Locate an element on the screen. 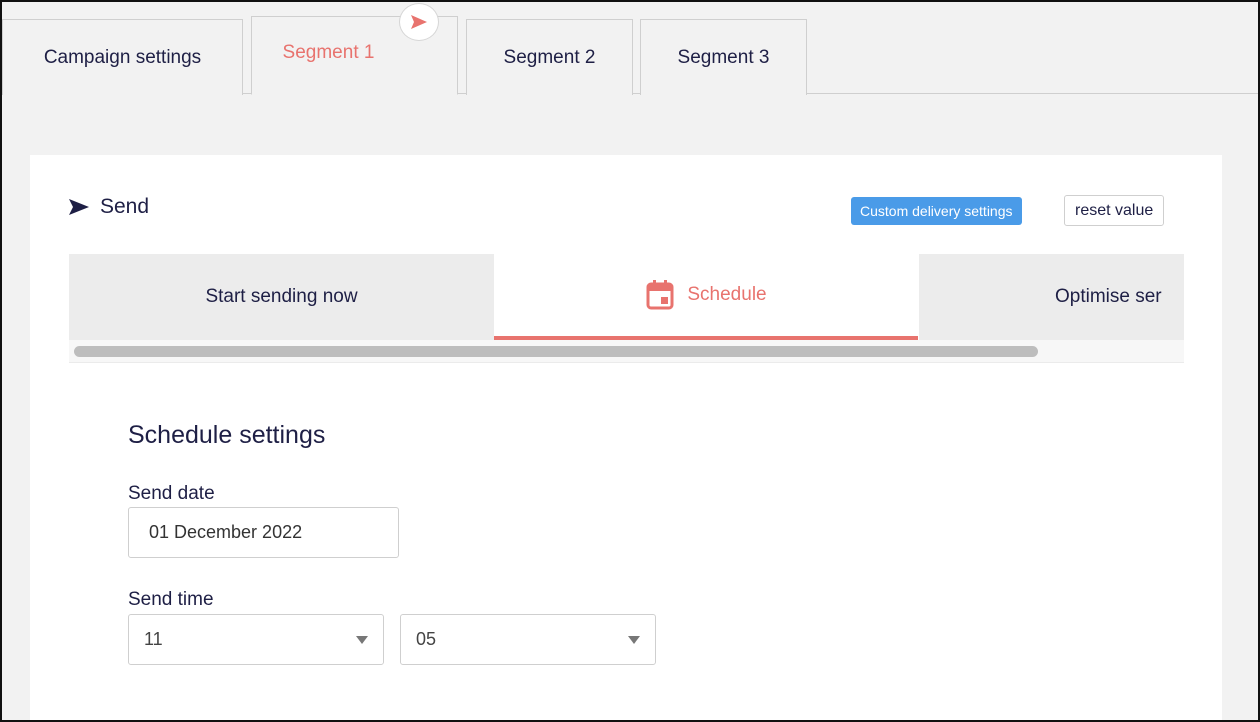  send-date-label: Send date is located at coordinates (171, 493).